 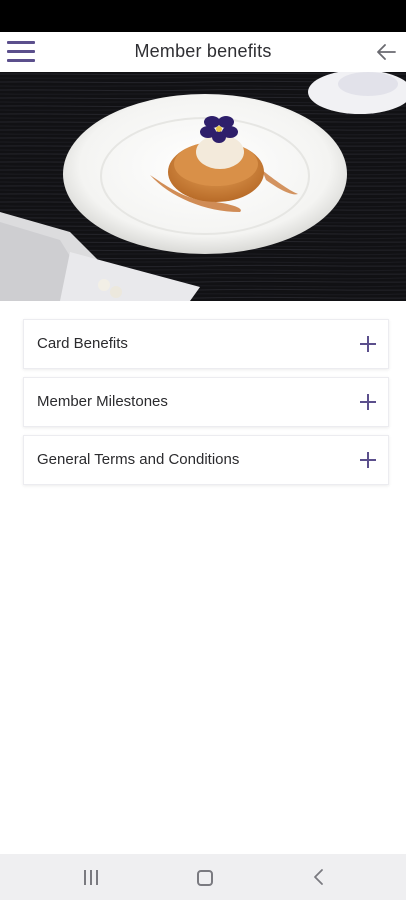 What do you see at coordinates (206, 402) in the screenshot?
I see `accordion-item-member-milestones: Member Milestones` at bounding box center [206, 402].